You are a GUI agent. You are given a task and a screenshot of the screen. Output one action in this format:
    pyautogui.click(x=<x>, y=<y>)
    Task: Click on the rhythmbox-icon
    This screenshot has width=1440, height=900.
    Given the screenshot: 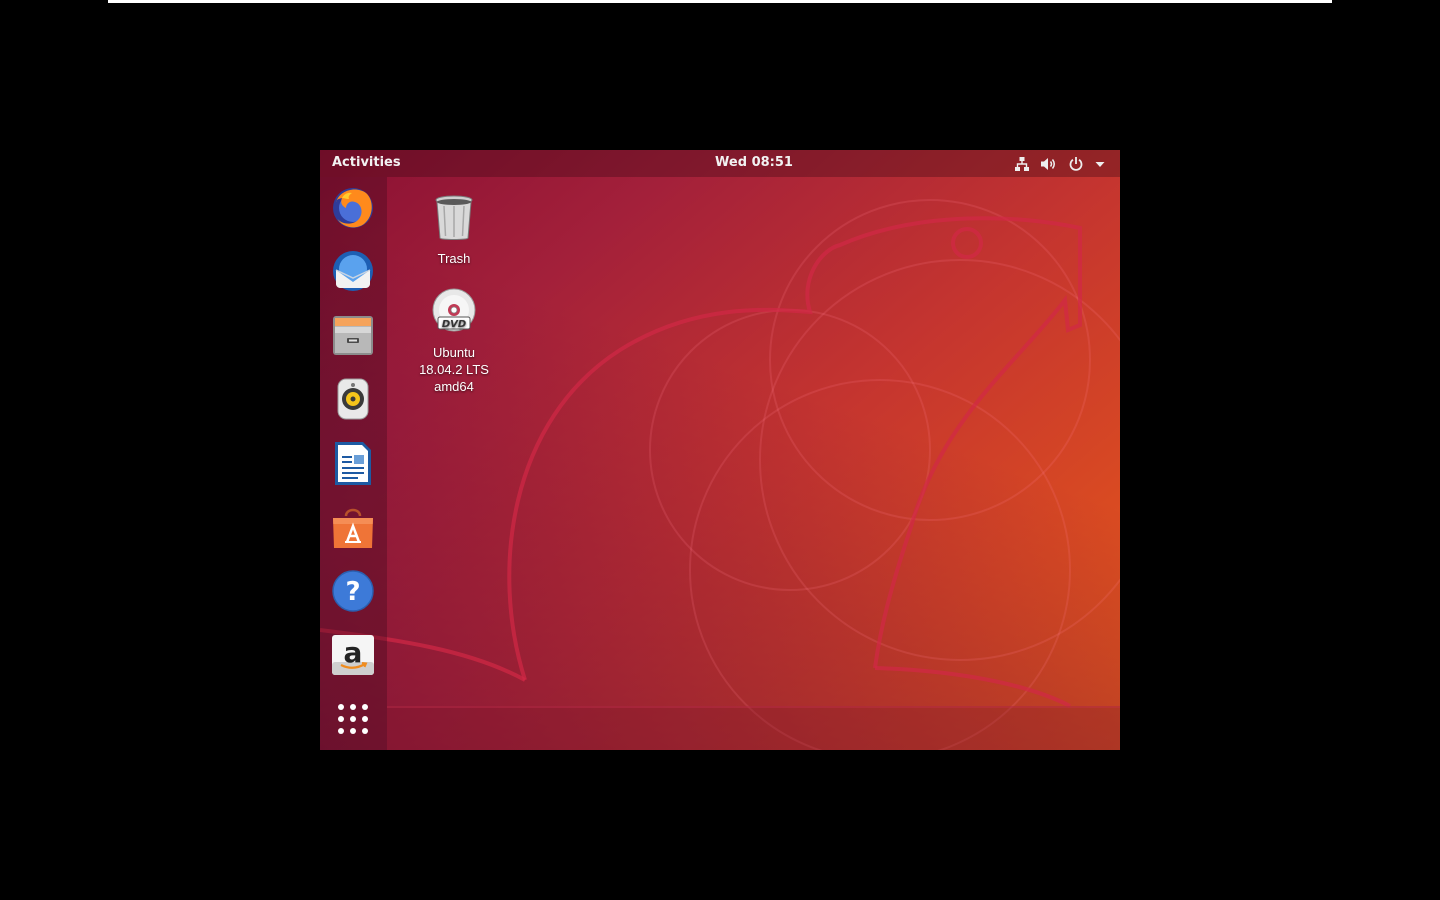 What is the action you would take?
    pyautogui.click(x=353, y=399)
    